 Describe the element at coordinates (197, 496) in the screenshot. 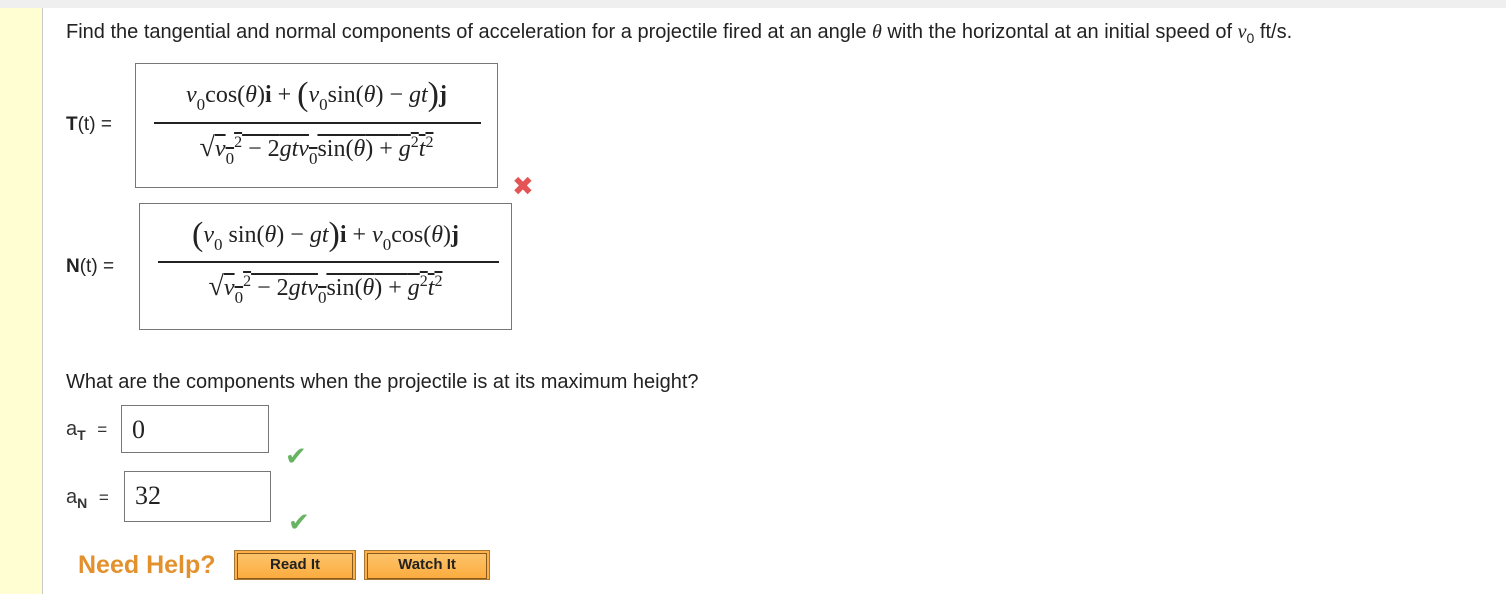

I see `an-input: 32` at that location.